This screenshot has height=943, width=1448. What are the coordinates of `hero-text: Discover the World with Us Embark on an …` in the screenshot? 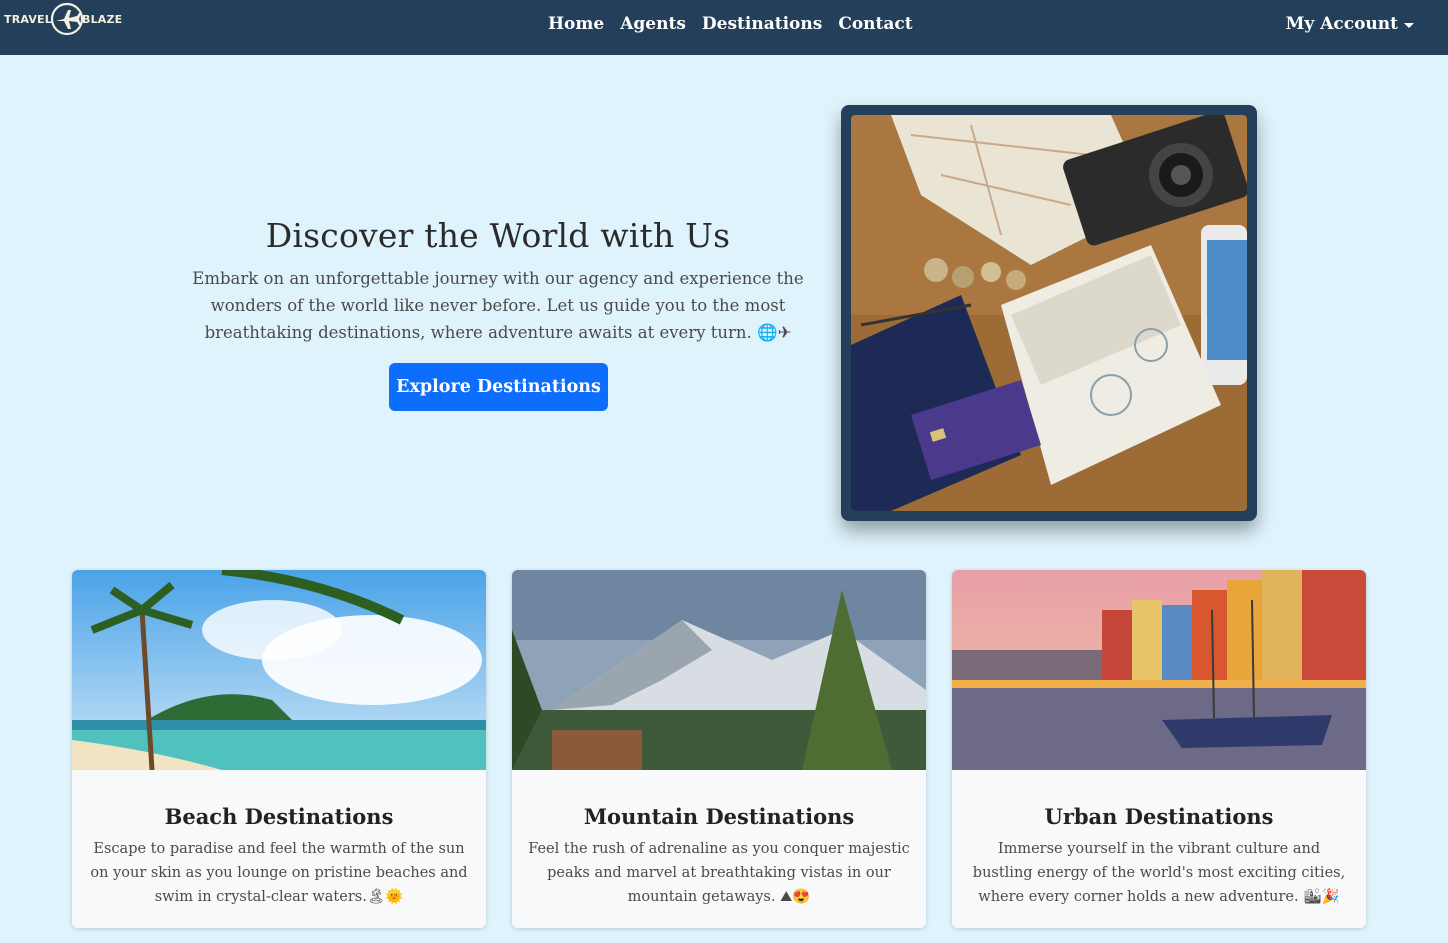 It's located at (498, 281).